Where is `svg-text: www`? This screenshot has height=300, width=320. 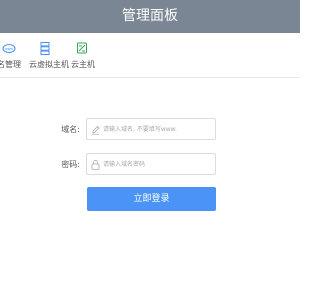
svg-text: www is located at coordinates (9, 49).